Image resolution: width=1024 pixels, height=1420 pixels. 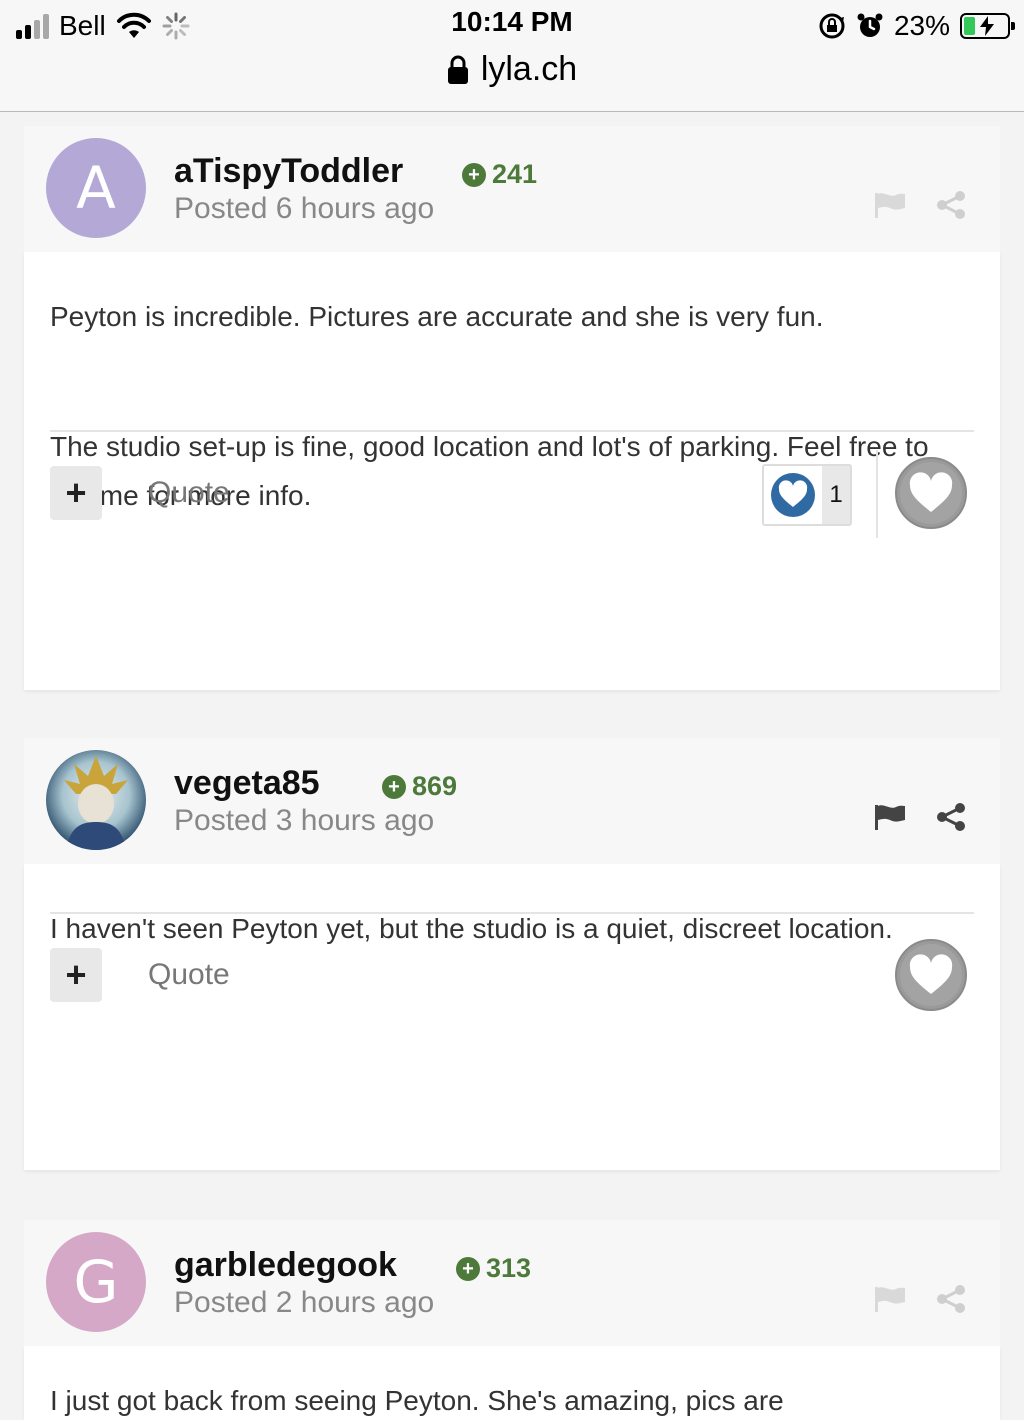 I want to click on reputation-count: 869, so click(x=435, y=786).